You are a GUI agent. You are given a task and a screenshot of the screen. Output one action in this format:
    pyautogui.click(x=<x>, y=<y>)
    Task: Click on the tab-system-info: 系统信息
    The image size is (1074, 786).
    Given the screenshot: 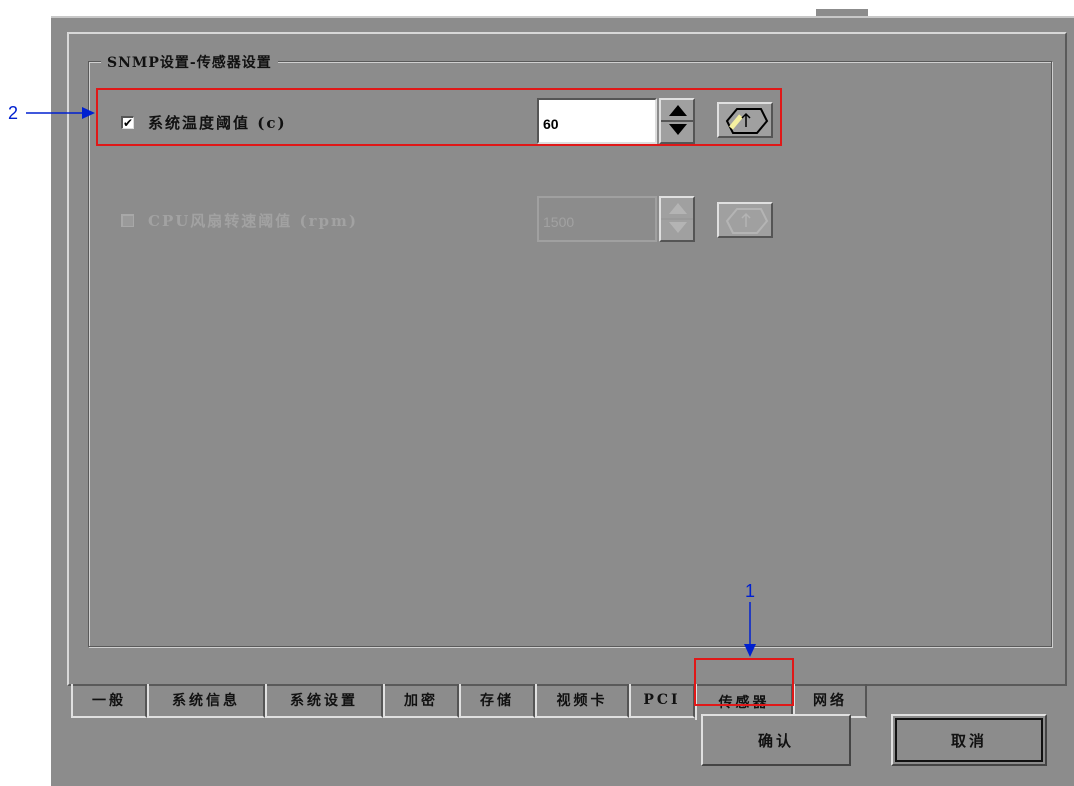 What is the action you would take?
    pyautogui.click(x=206, y=701)
    